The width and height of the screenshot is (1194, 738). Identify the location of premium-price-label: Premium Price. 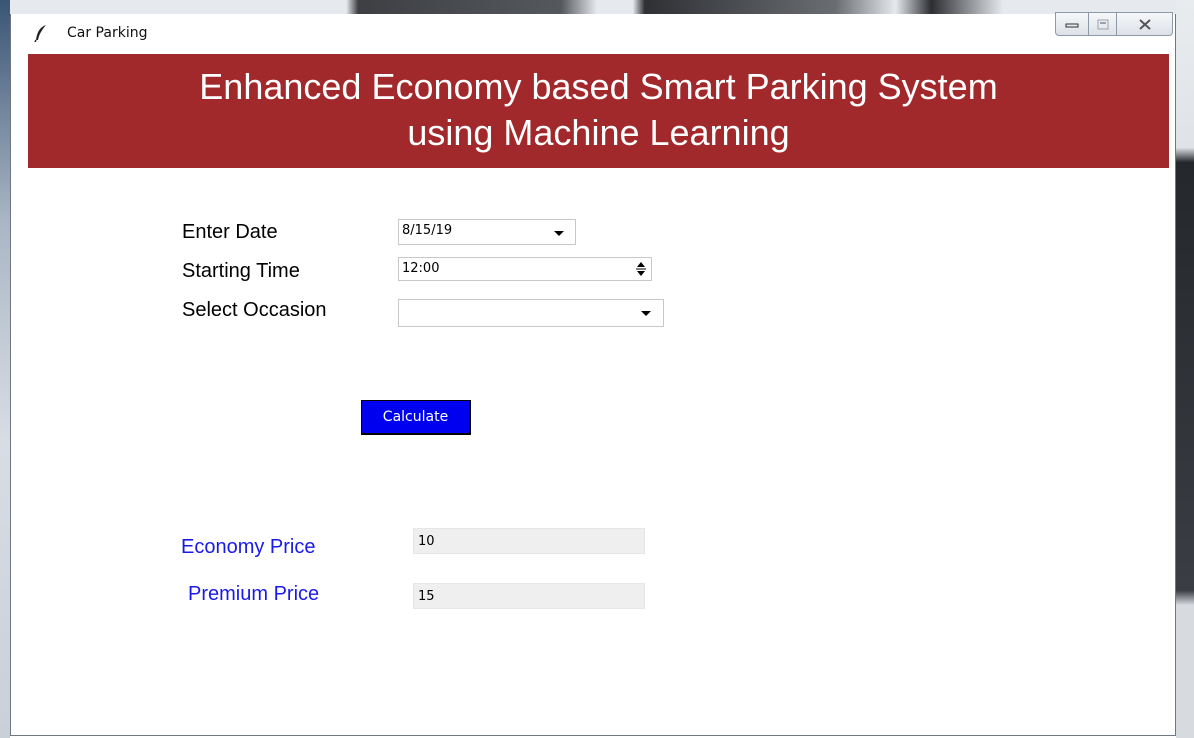
(254, 594).